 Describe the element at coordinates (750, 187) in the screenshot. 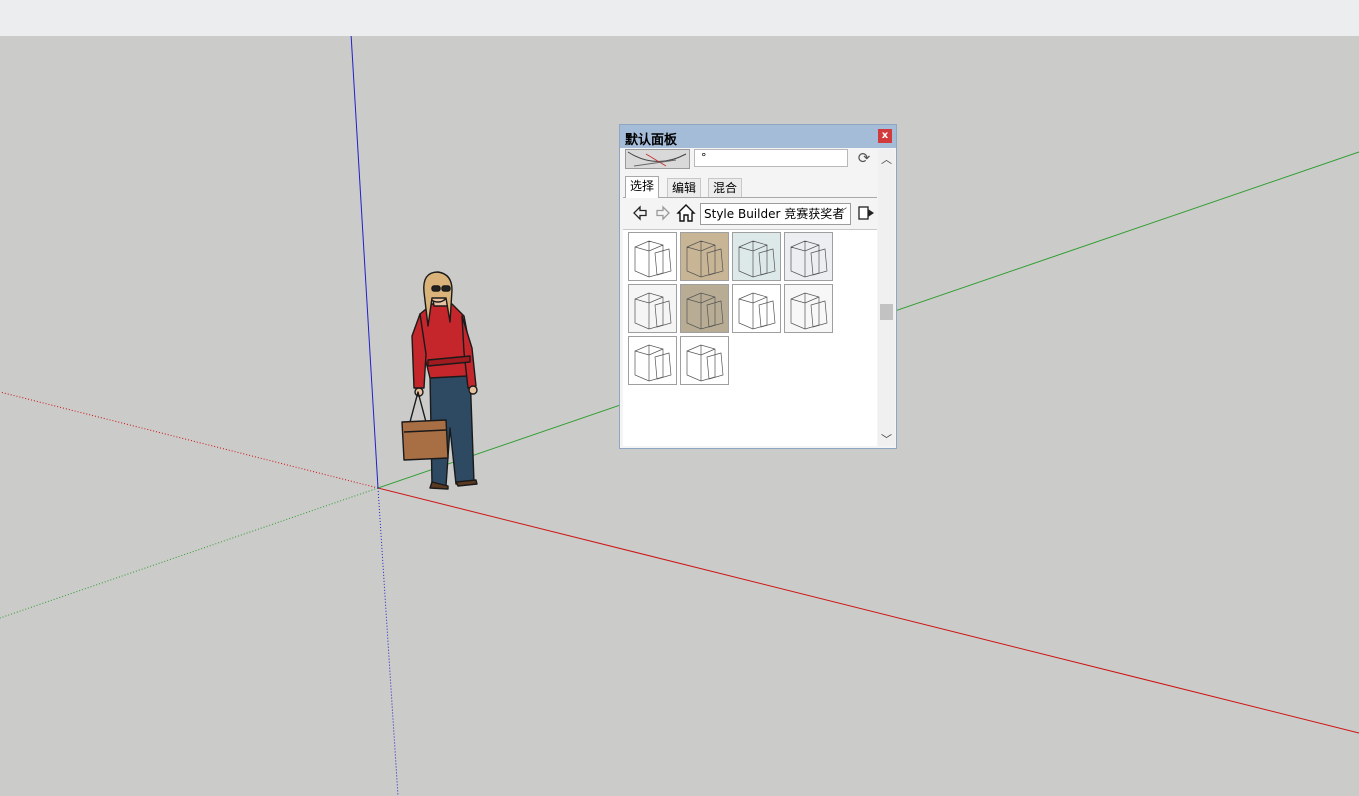

I see `style-tabs: 选择 编辑 混合` at that location.